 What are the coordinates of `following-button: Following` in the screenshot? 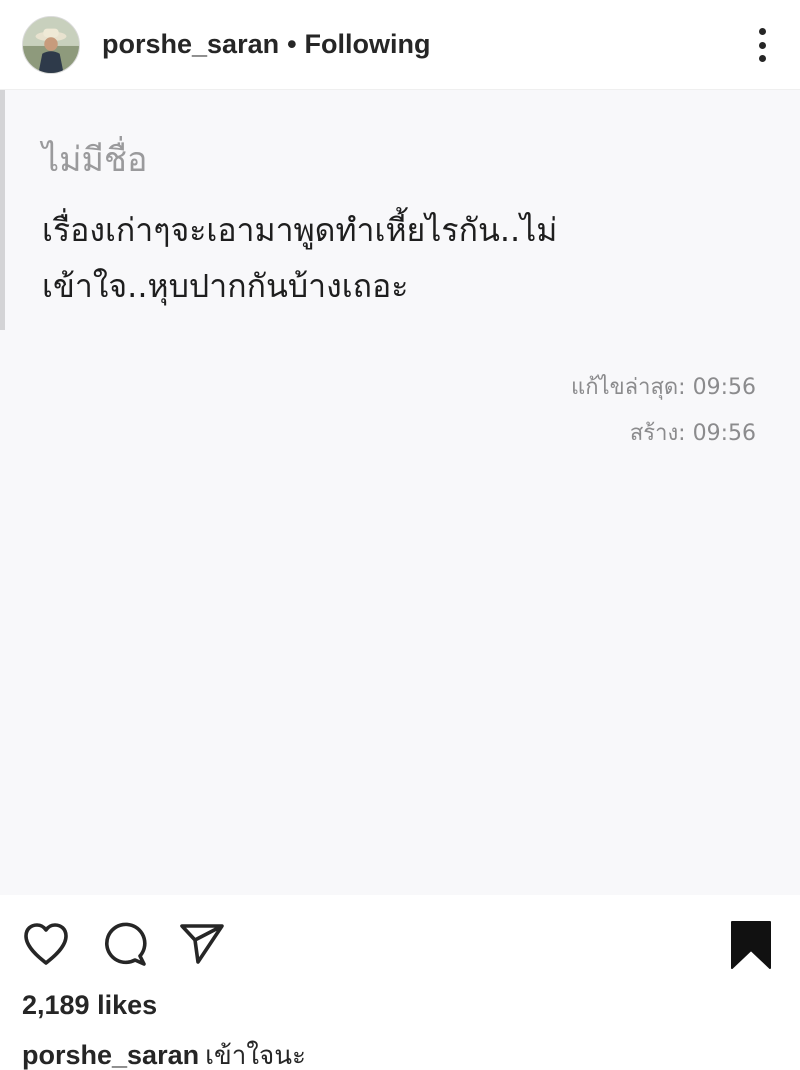 It's located at (368, 44).